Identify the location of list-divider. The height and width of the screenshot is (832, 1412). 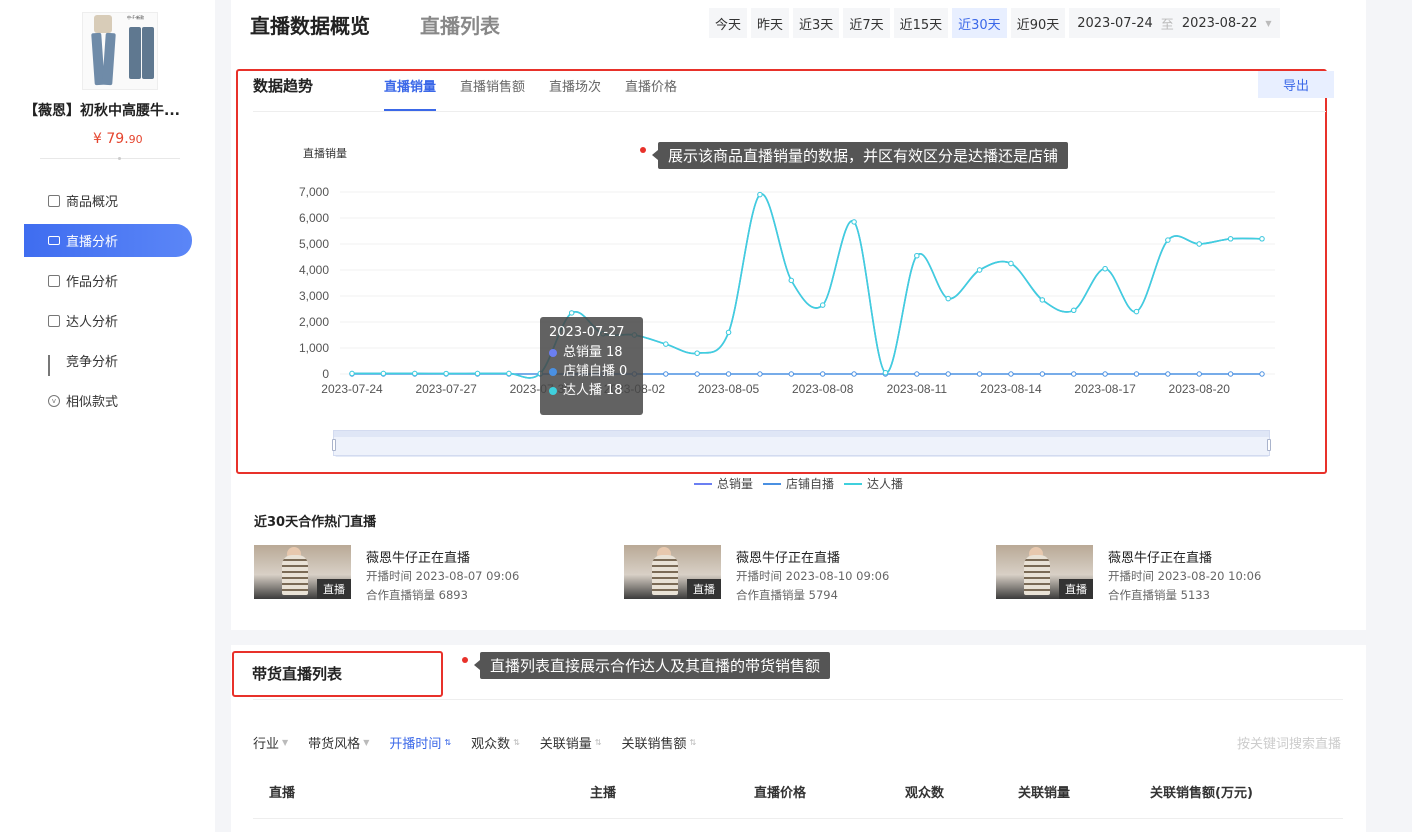
(798, 699).